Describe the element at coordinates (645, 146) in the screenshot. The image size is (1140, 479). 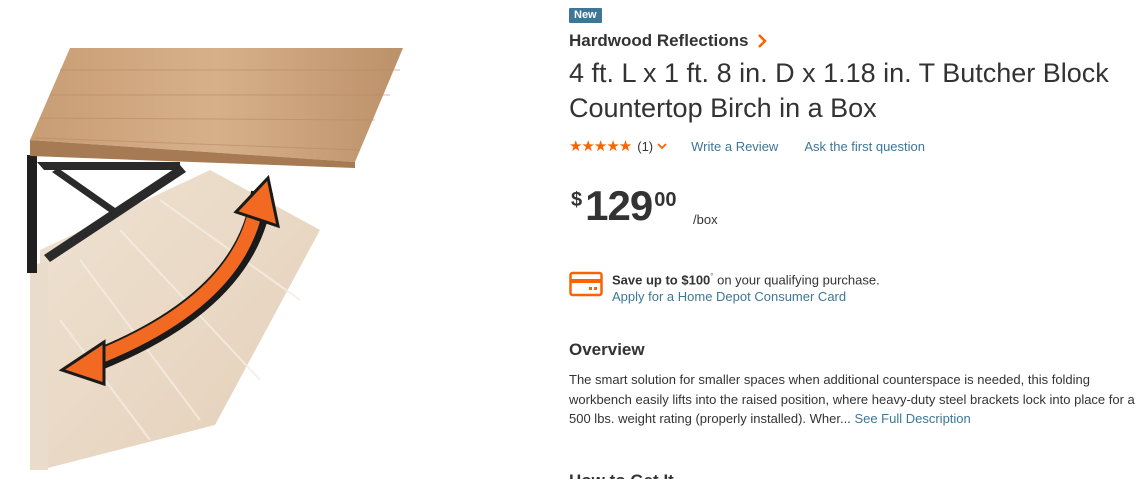
I see `review-count: (1)` at that location.